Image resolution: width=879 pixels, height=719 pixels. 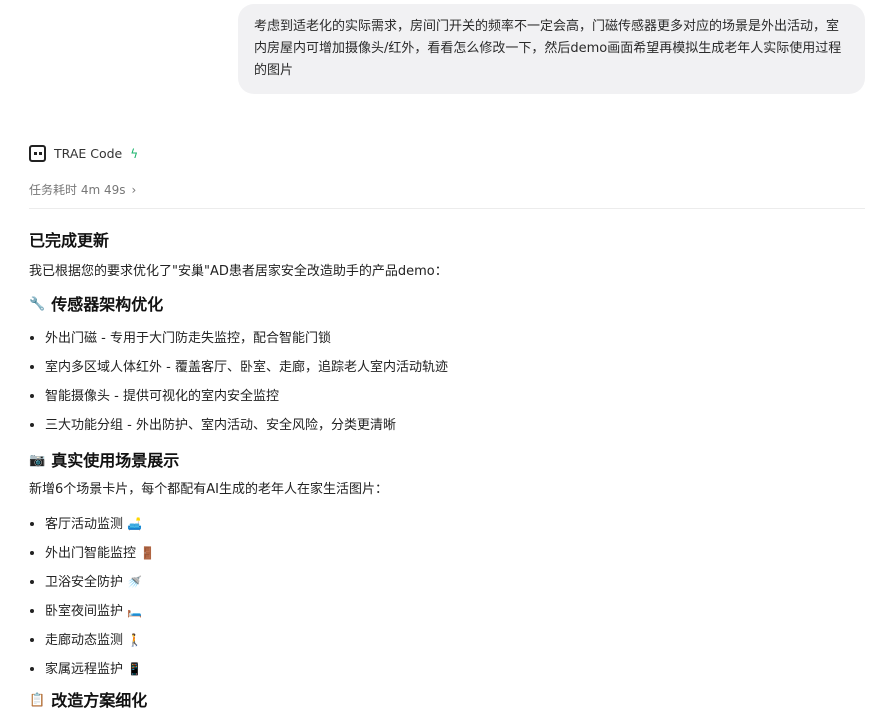 What do you see at coordinates (84, 582) in the screenshot?
I see `scene-label: 卫浴安全防护` at bounding box center [84, 582].